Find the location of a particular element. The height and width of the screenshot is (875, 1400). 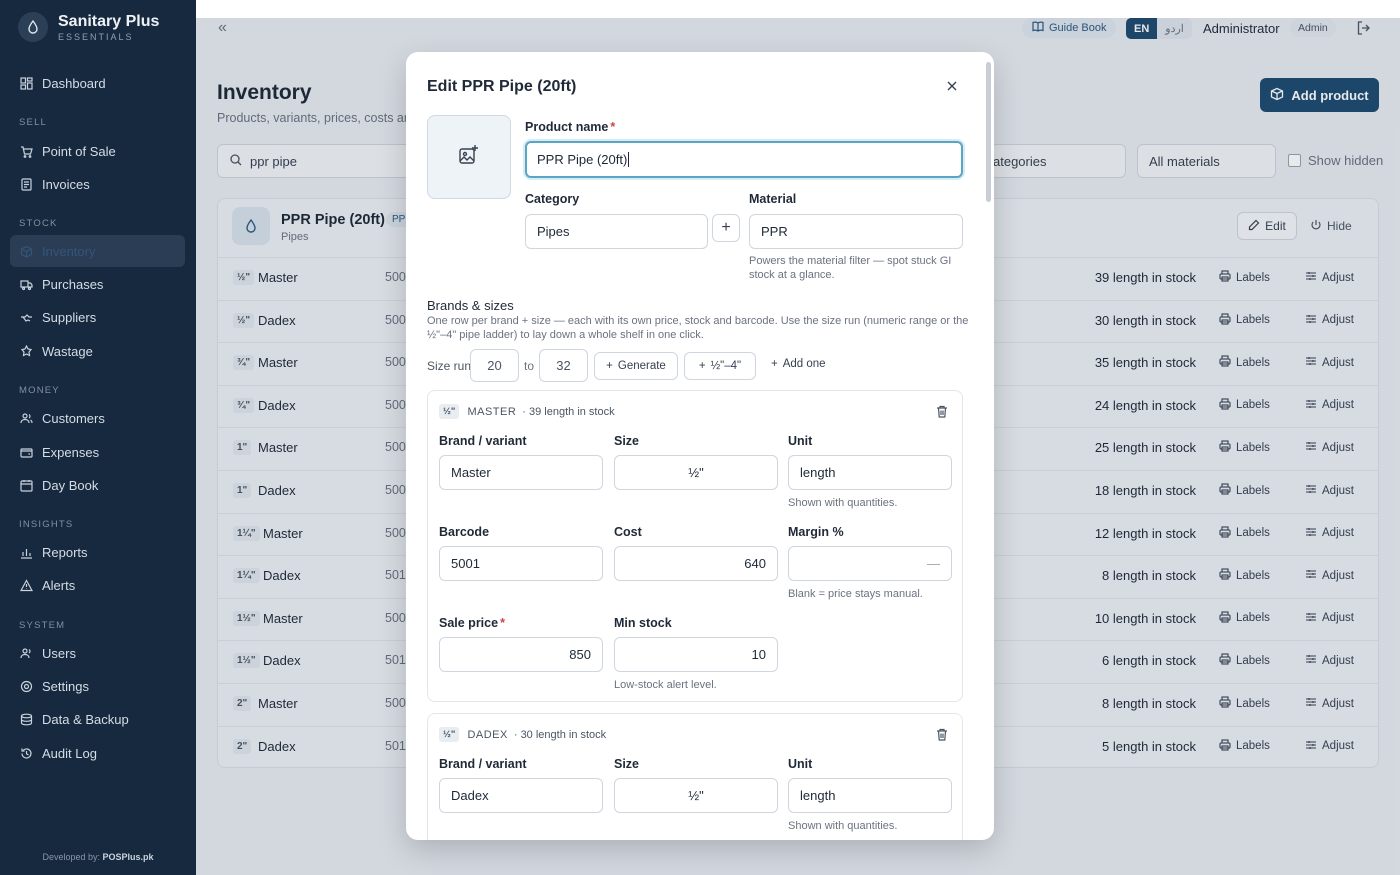

sale-price-input: 850 is located at coordinates (521, 654).